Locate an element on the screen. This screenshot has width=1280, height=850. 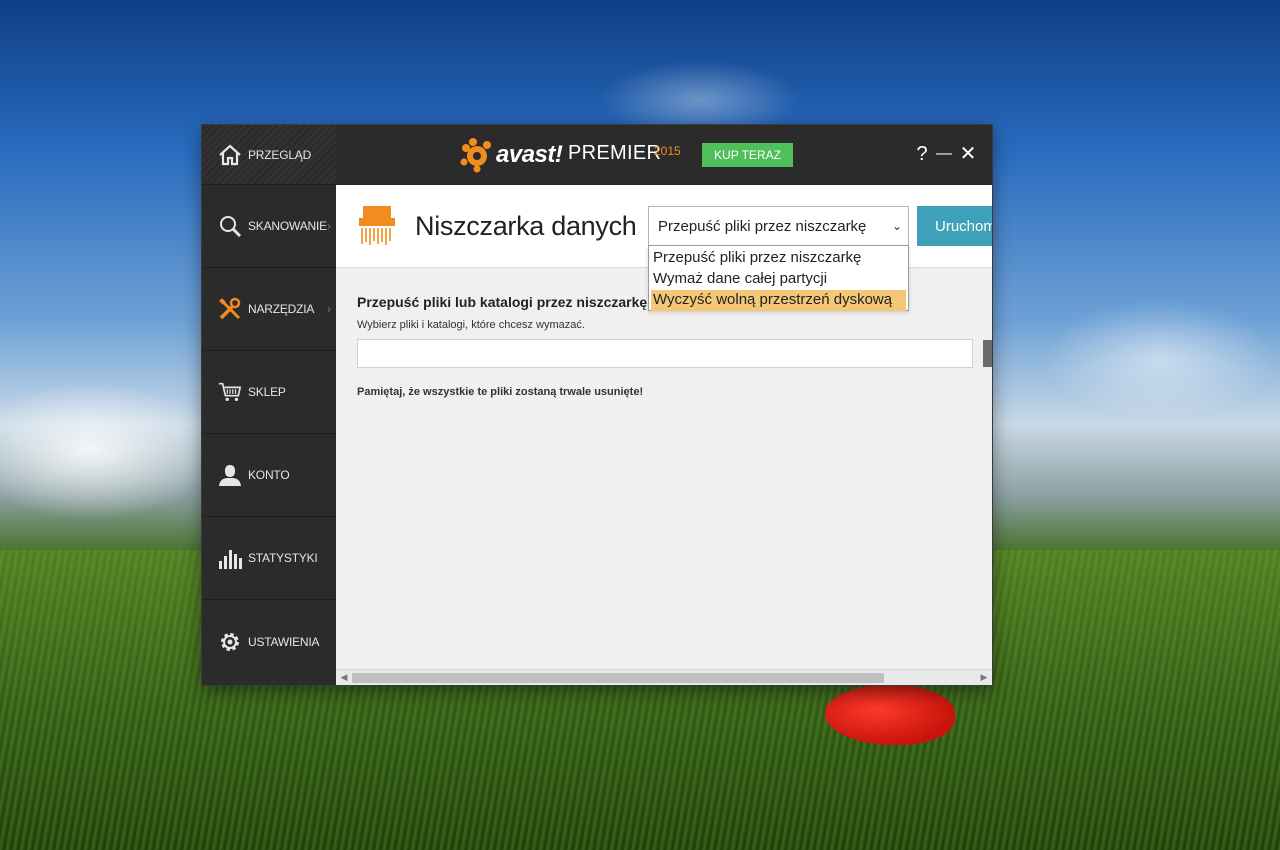
shredder-icon is located at coordinates (377, 228).